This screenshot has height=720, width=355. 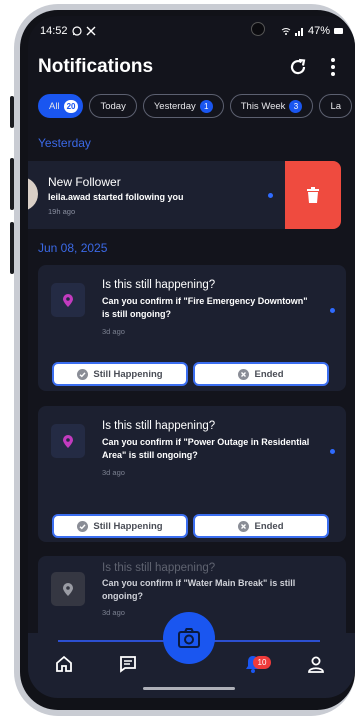 I want to click on x-logo-icon, so click(x=91, y=31).